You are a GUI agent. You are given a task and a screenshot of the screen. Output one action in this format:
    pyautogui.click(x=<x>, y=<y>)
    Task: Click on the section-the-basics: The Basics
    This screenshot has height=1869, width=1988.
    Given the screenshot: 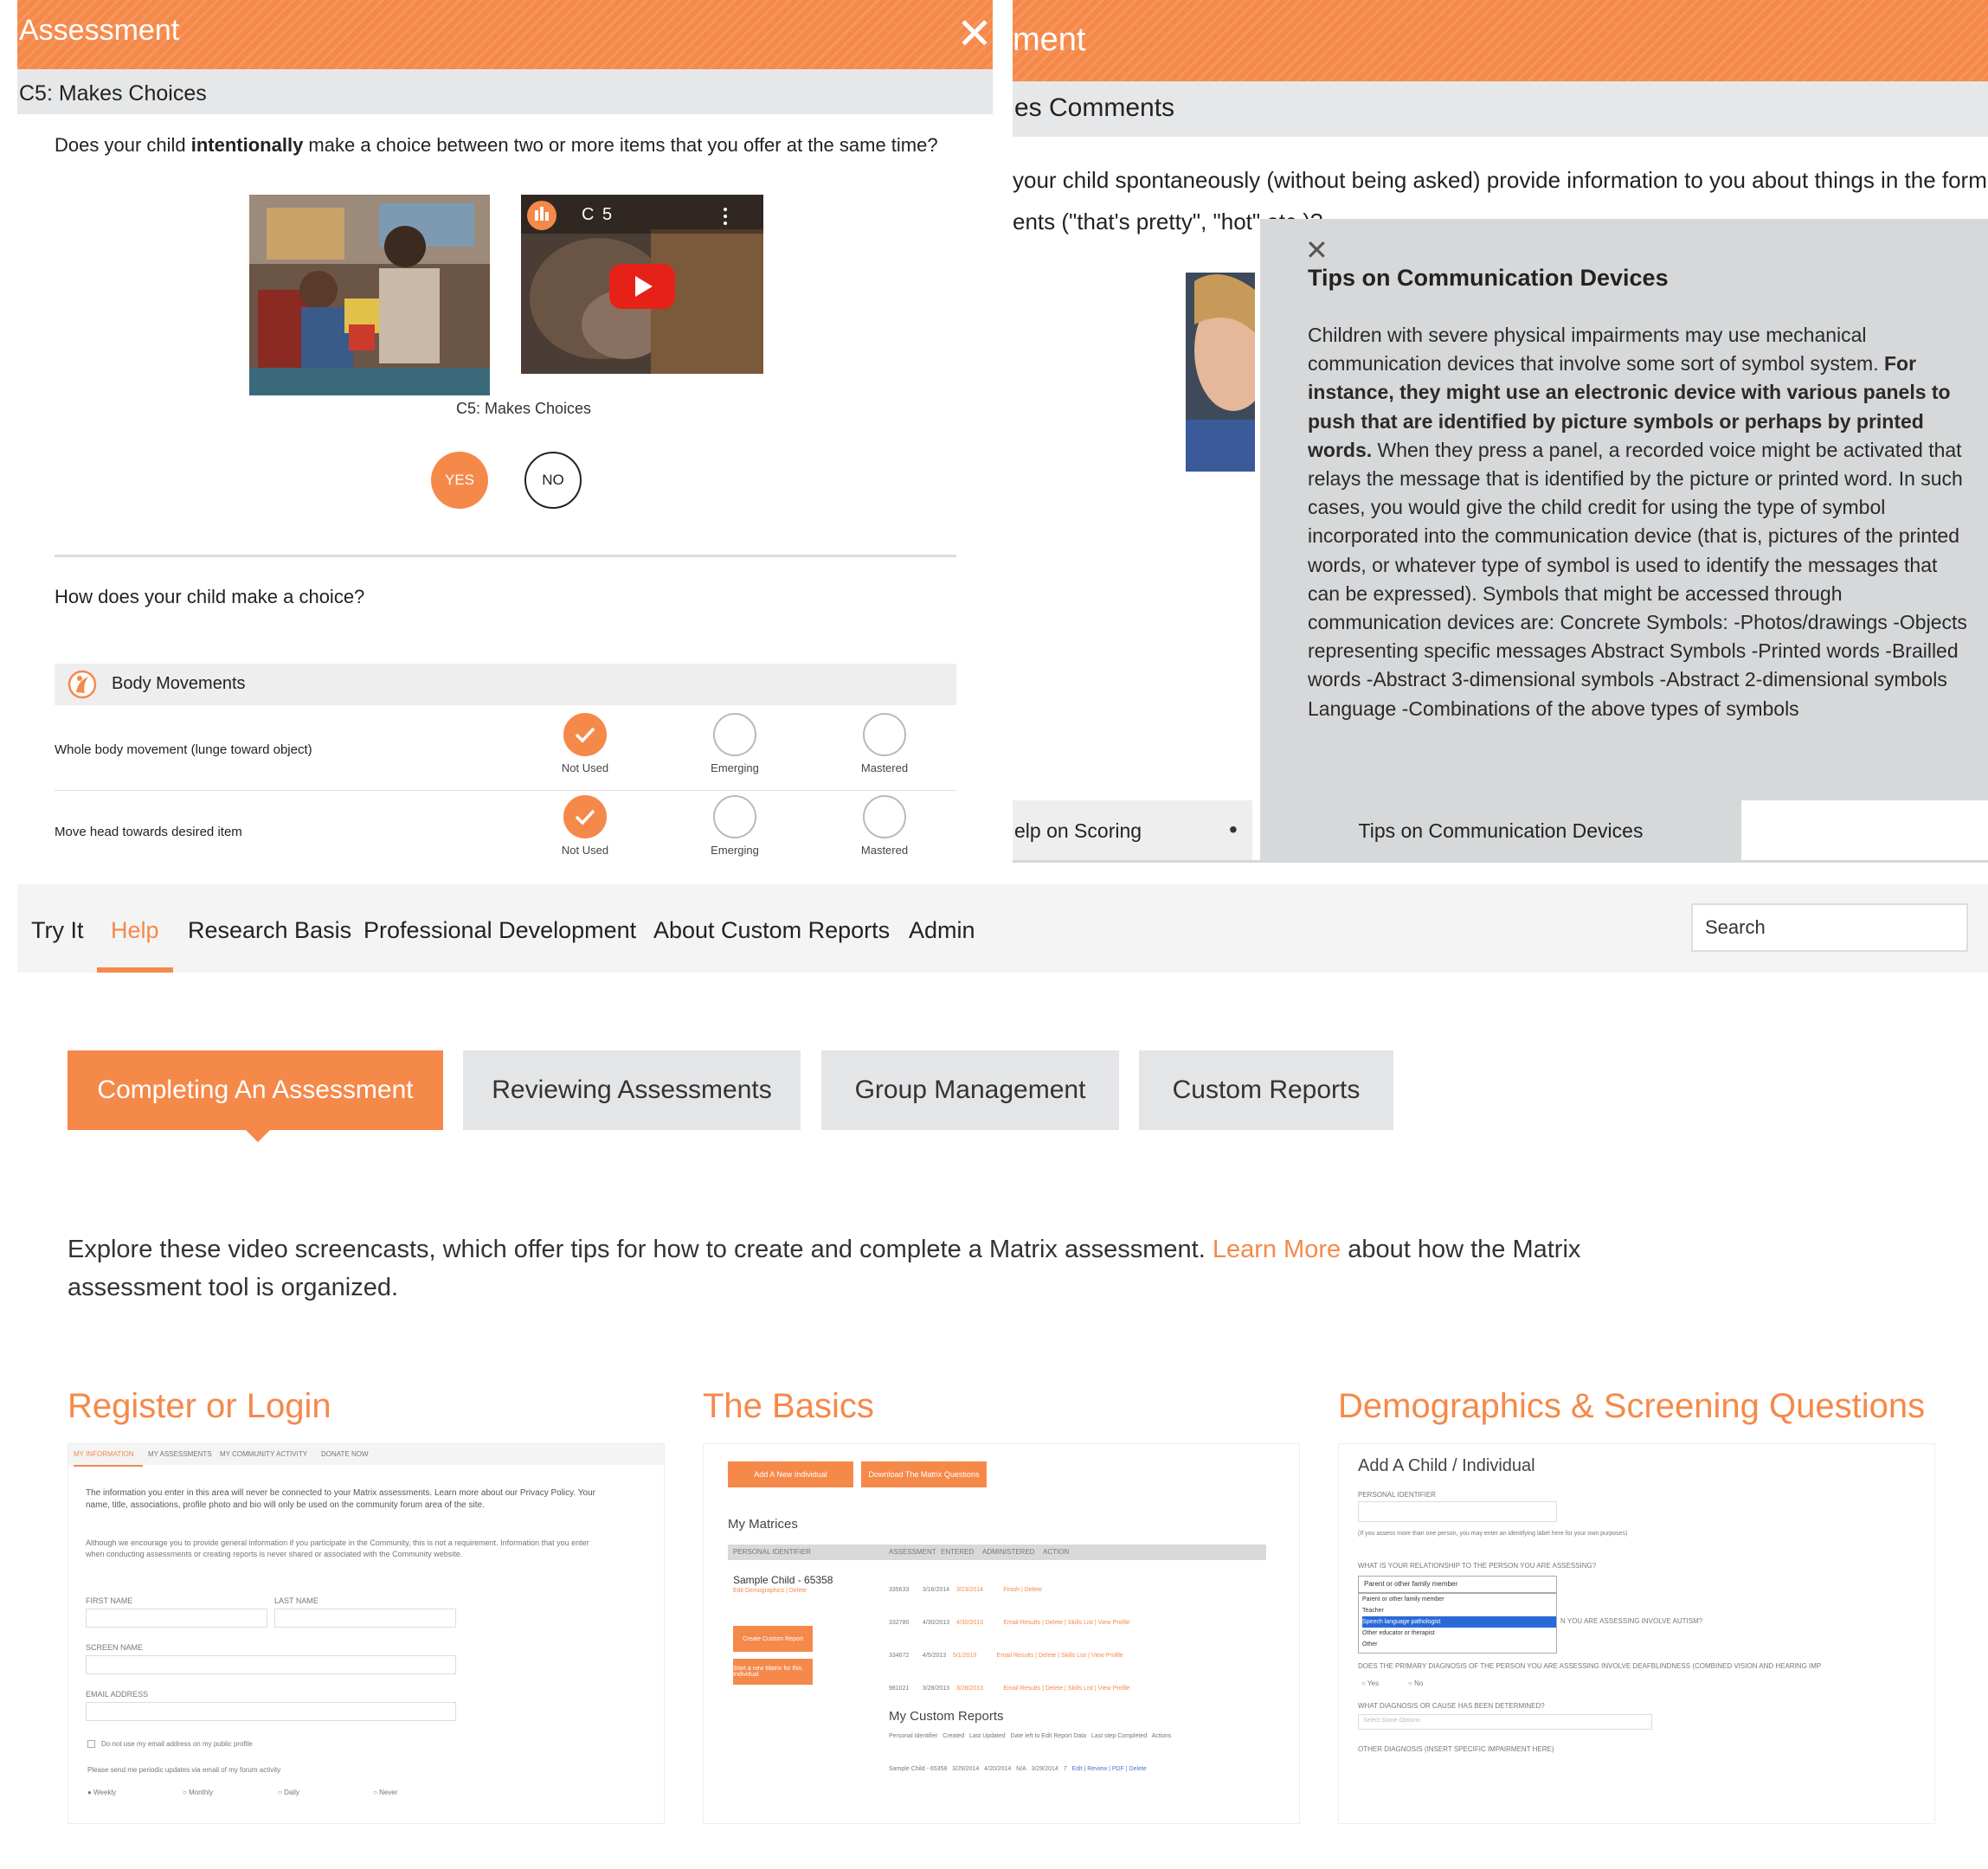 What is the action you would take?
    pyautogui.click(x=788, y=1407)
    